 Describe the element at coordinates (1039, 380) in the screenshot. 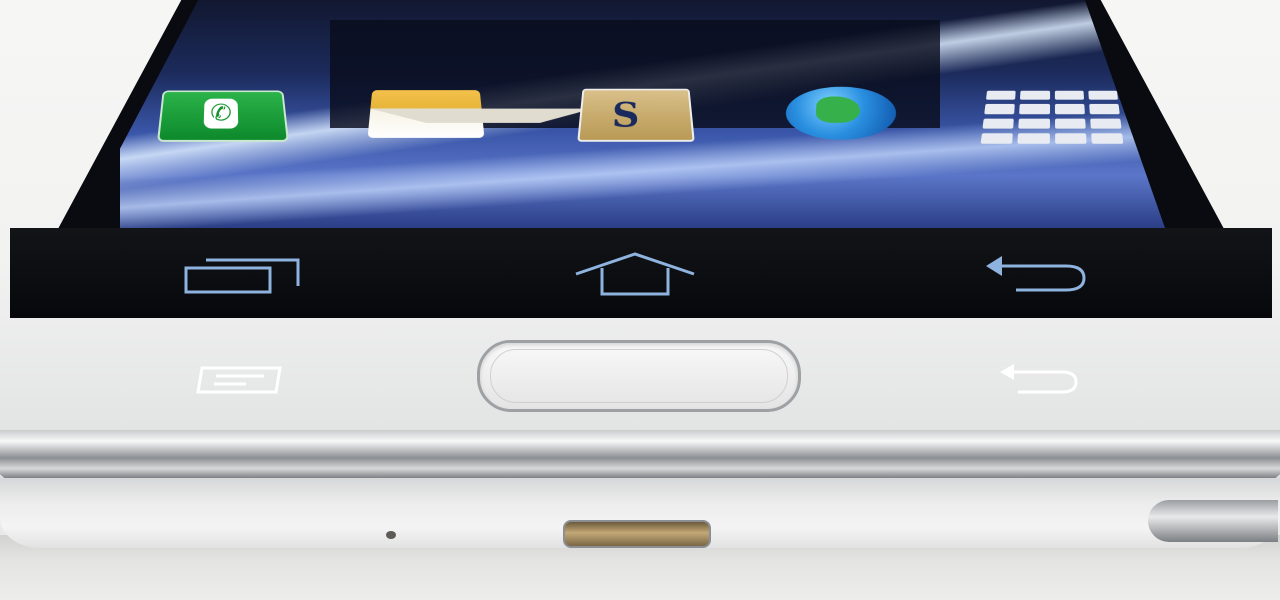

I see `back-key-icon` at that location.